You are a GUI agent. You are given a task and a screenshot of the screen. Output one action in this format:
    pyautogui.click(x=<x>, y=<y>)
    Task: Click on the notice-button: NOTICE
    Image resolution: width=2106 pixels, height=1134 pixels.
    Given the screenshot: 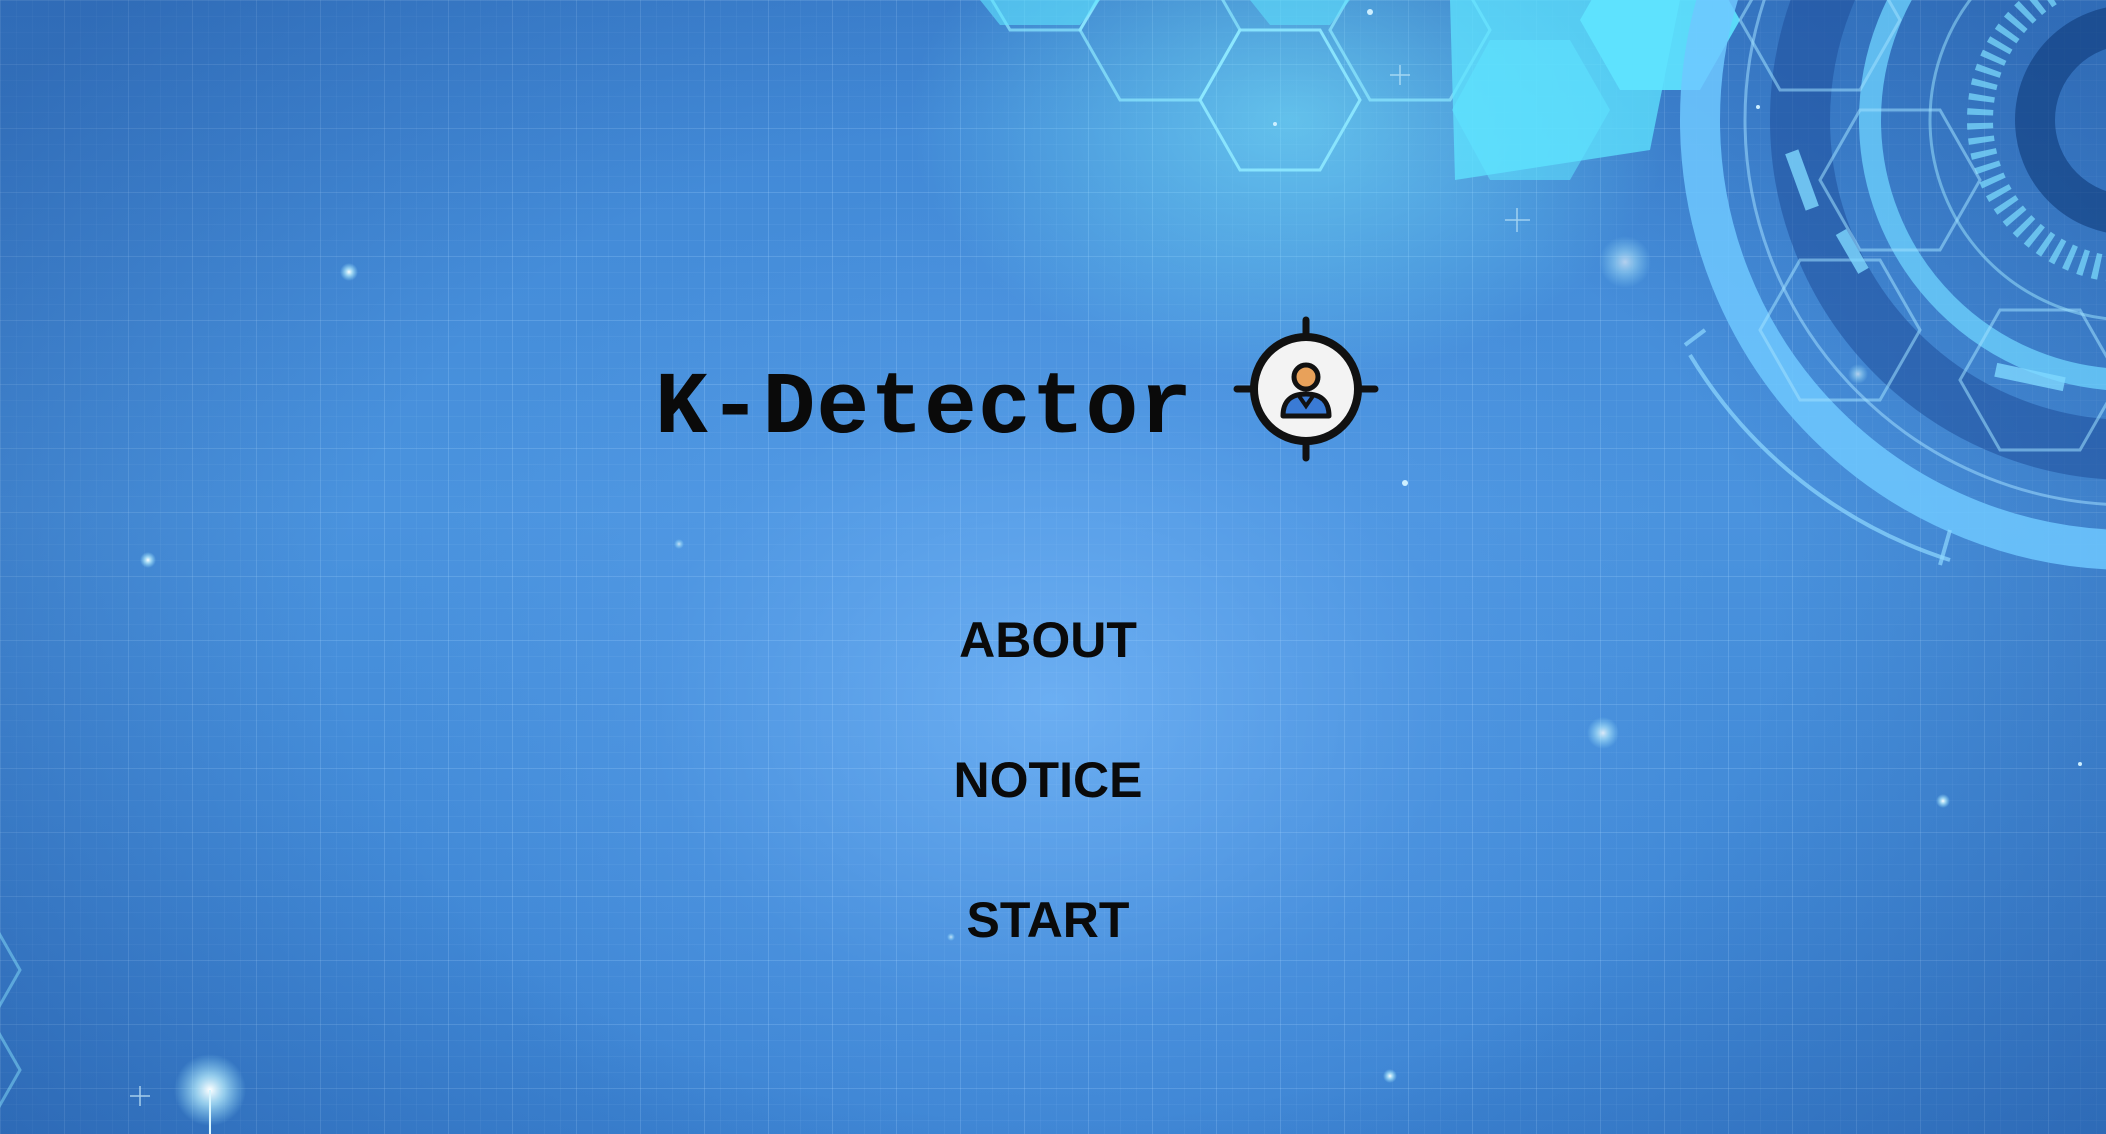 What is the action you would take?
    pyautogui.click(x=1048, y=815)
    